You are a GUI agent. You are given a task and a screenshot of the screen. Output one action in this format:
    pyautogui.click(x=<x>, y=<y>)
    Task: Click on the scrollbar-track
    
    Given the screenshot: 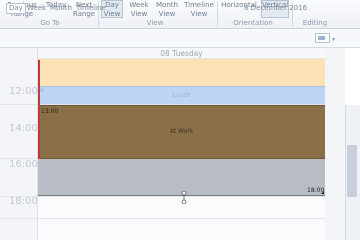 What is the action you would take?
    pyautogui.click(x=352, y=76)
    